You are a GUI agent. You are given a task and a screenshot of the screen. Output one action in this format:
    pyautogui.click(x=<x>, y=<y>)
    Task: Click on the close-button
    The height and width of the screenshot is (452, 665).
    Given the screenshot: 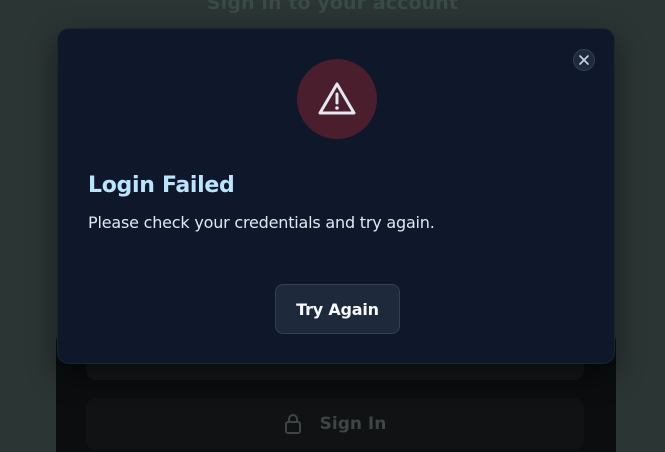 What is the action you would take?
    pyautogui.click(x=584, y=60)
    